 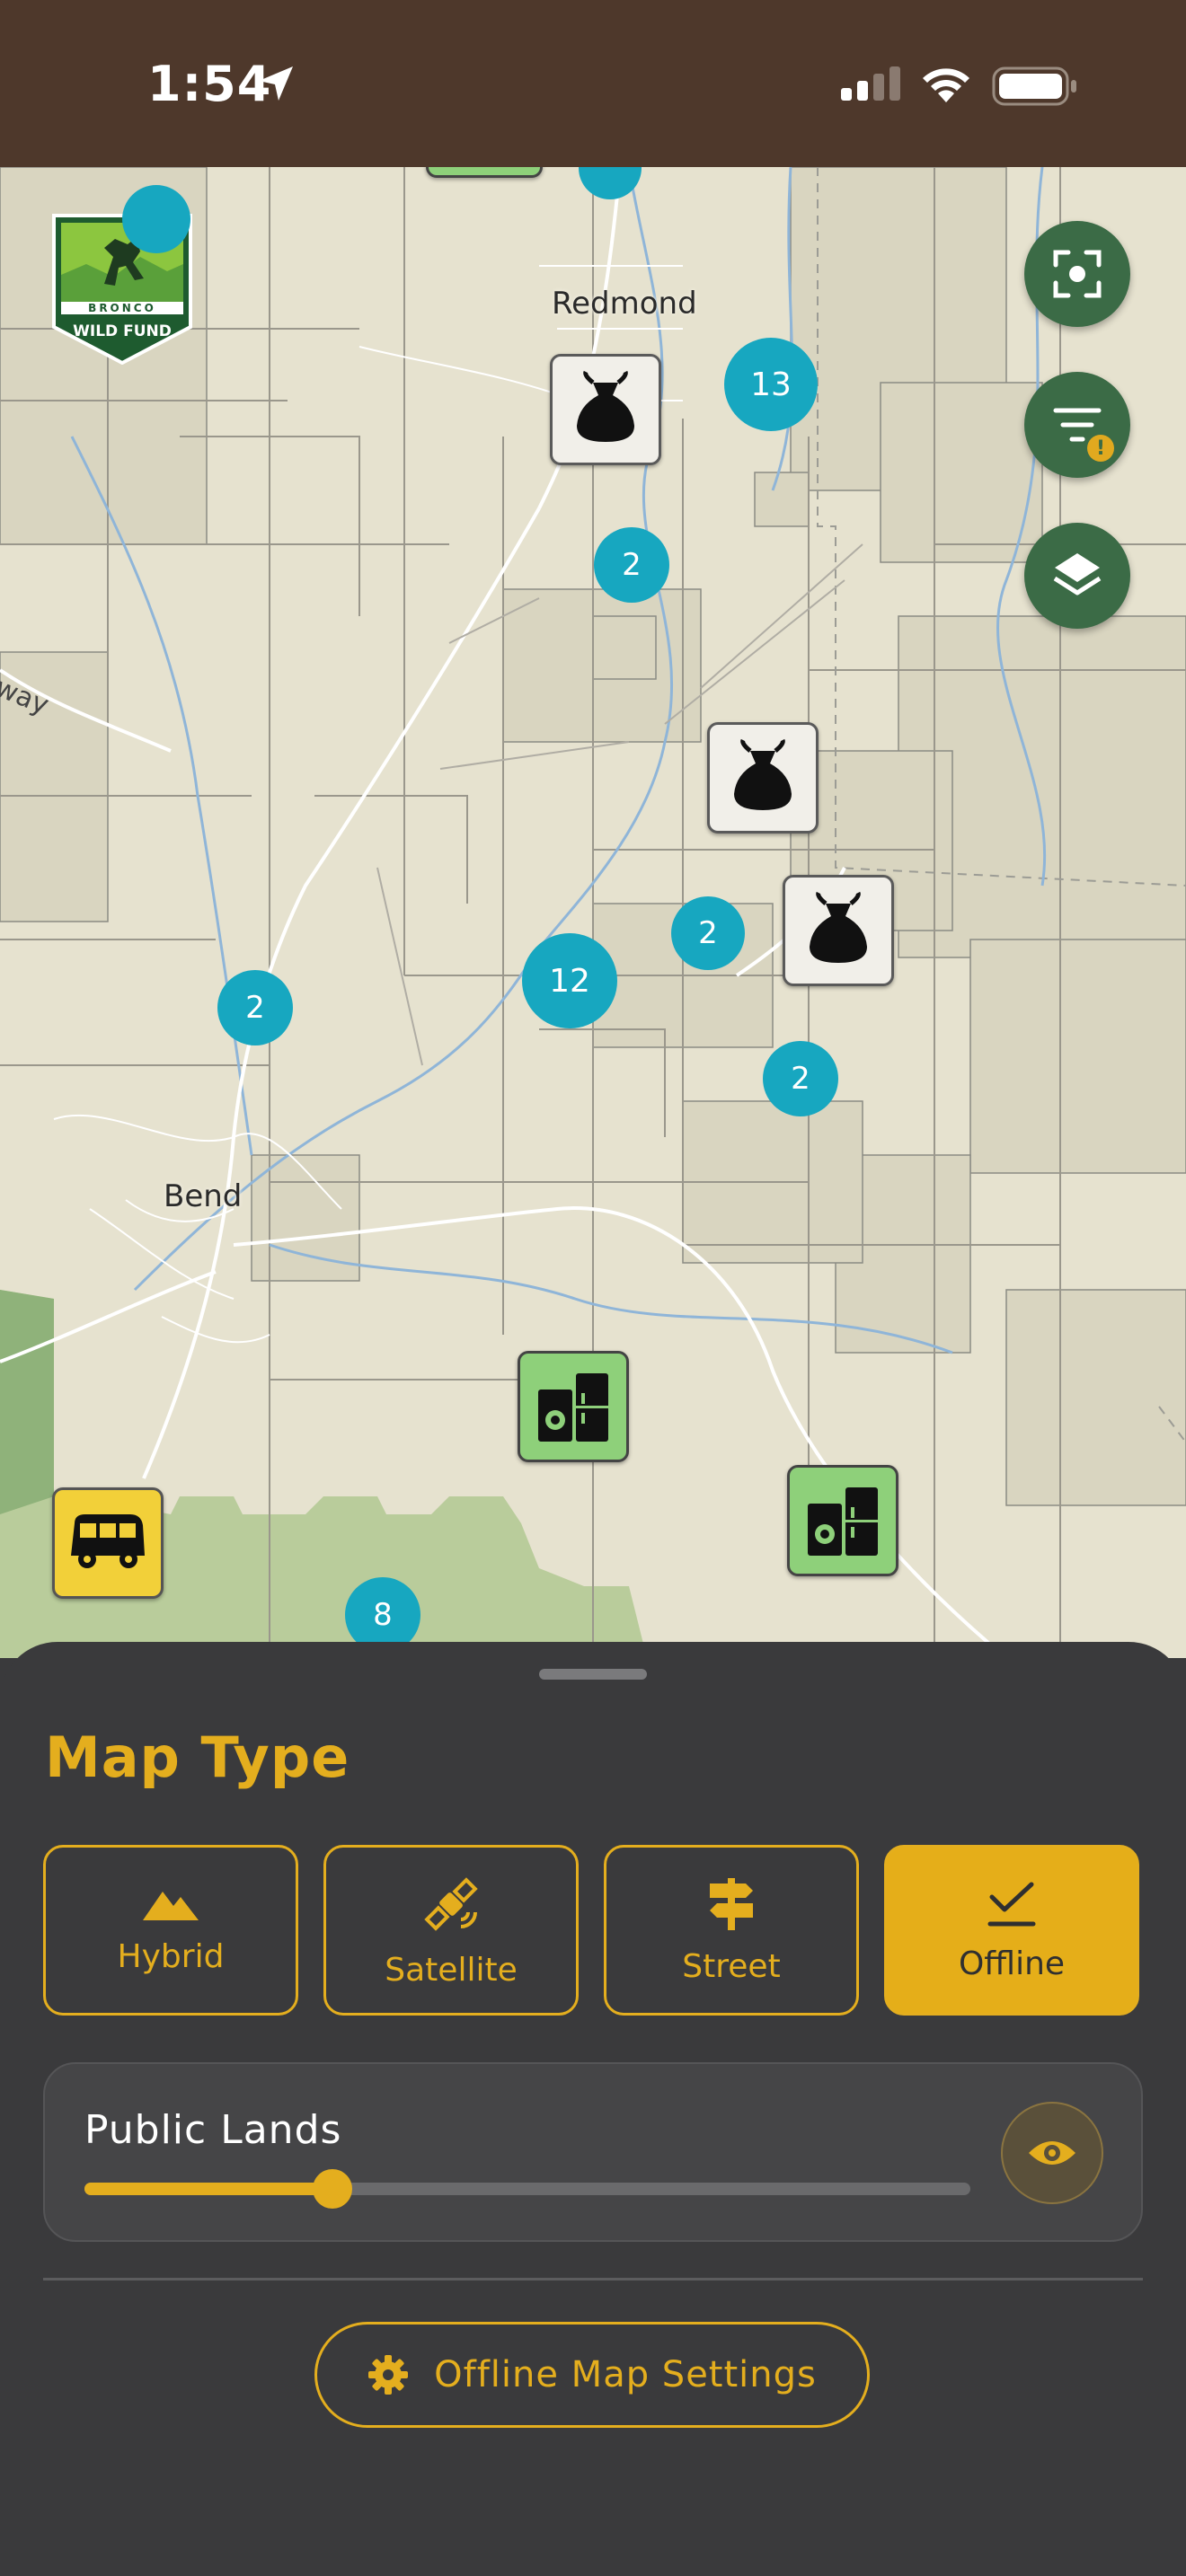 I want to click on bus-icon, so click(x=108, y=1543).